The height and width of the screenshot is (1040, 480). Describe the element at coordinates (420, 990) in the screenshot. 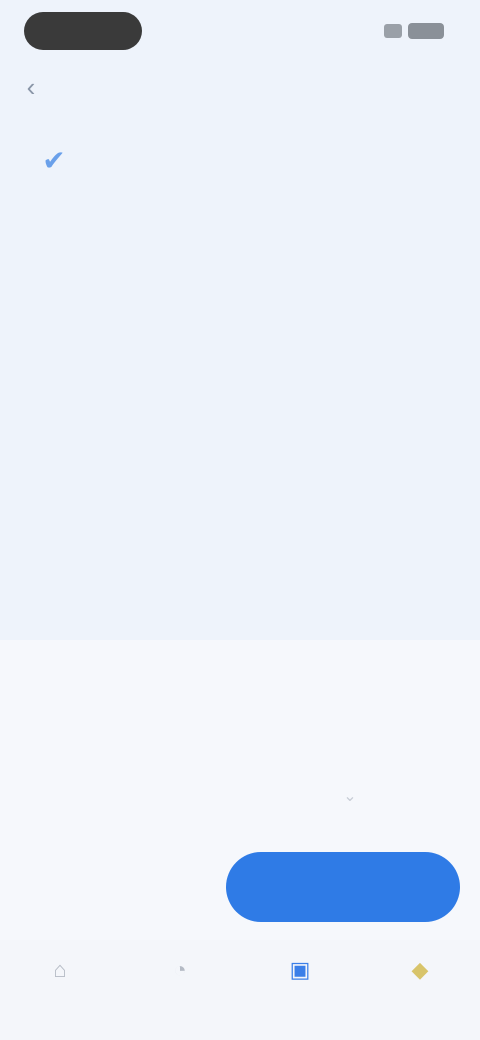

I see `tab-notifications: ◆` at that location.